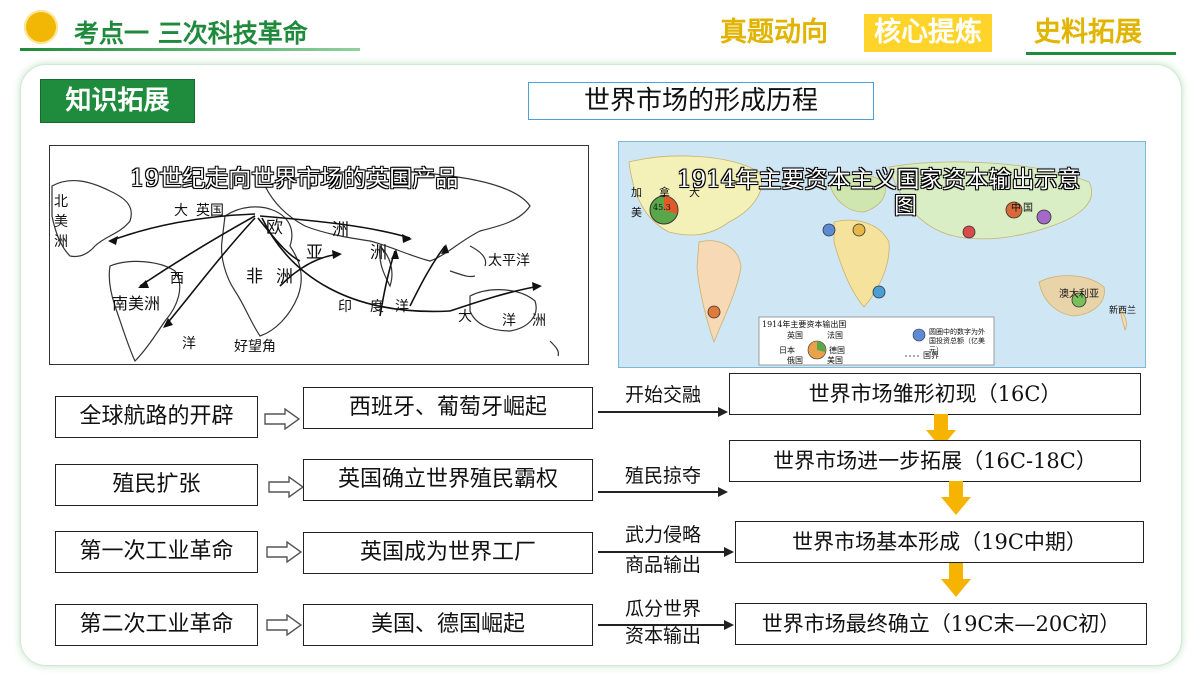 This screenshot has height=675, width=1200. Describe the element at coordinates (636, 212) in the screenshot. I see `map2-label: 美` at that location.